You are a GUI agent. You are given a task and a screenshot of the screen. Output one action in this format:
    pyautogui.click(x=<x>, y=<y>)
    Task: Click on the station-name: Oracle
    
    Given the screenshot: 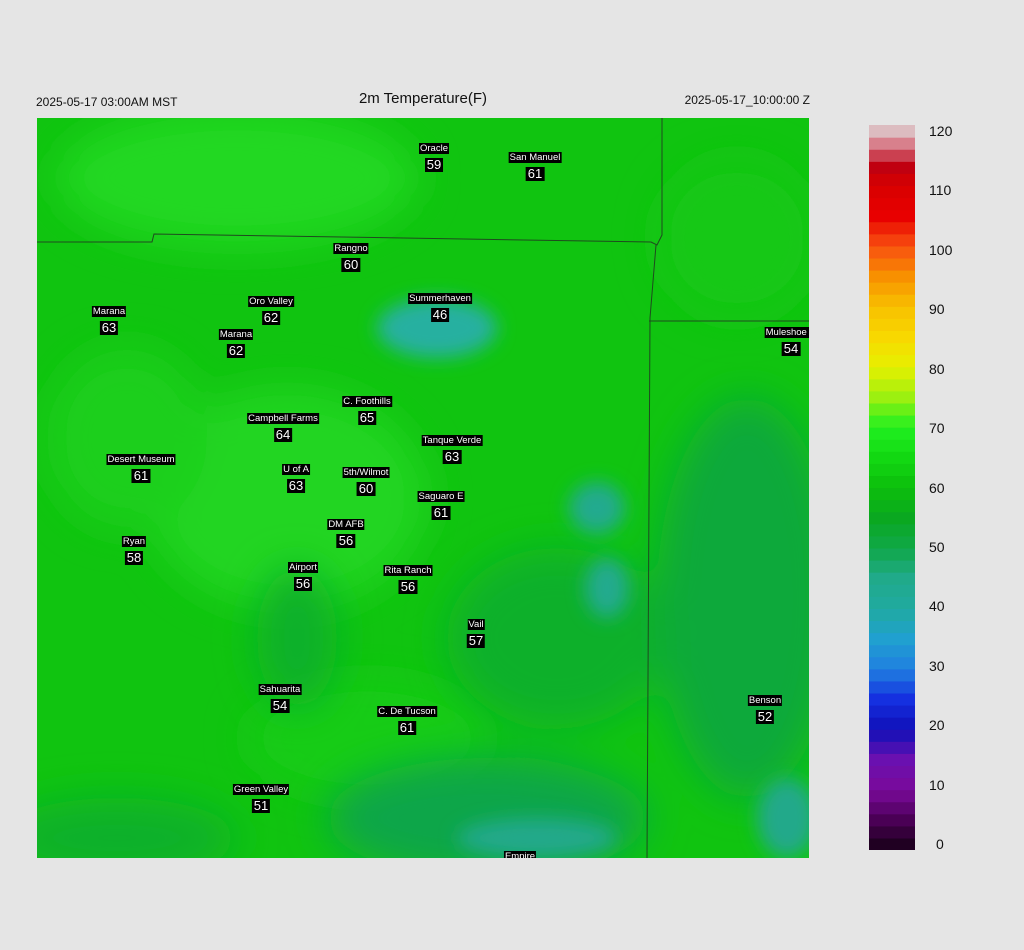 What is the action you would take?
    pyautogui.click(x=434, y=148)
    